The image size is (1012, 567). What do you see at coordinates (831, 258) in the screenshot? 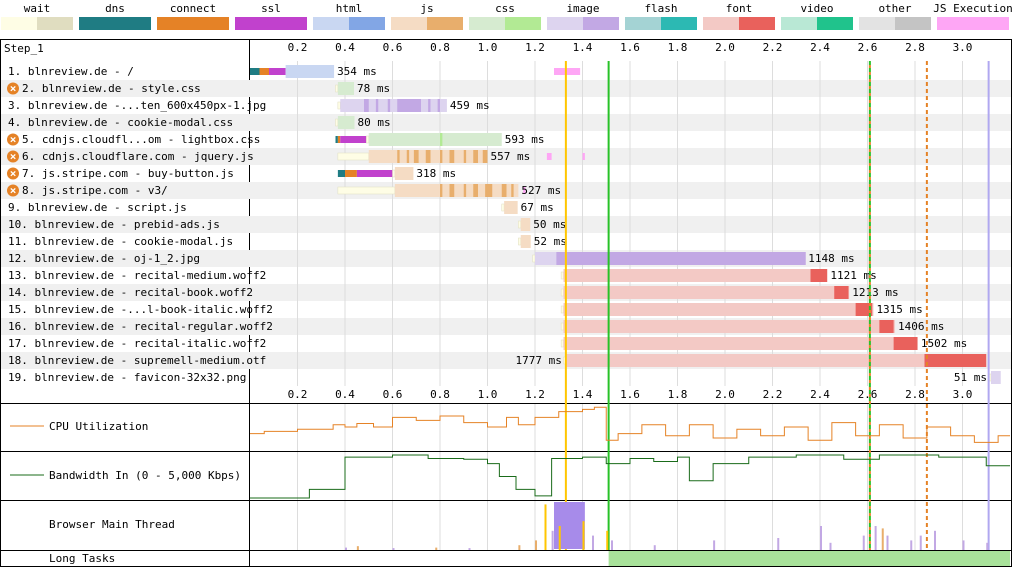
I see `request-time-label: 1148 ms` at bounding box center [831, 258].